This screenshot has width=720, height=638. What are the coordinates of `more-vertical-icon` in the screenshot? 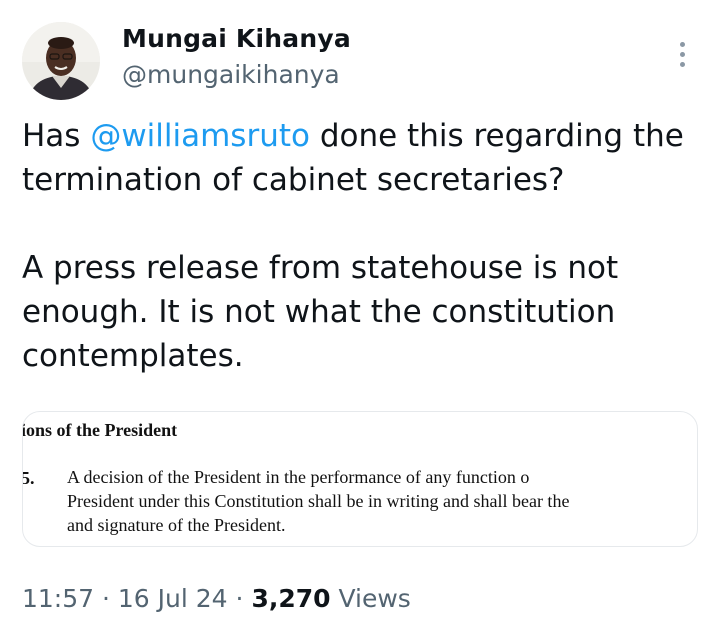 It's located at (682, 44).